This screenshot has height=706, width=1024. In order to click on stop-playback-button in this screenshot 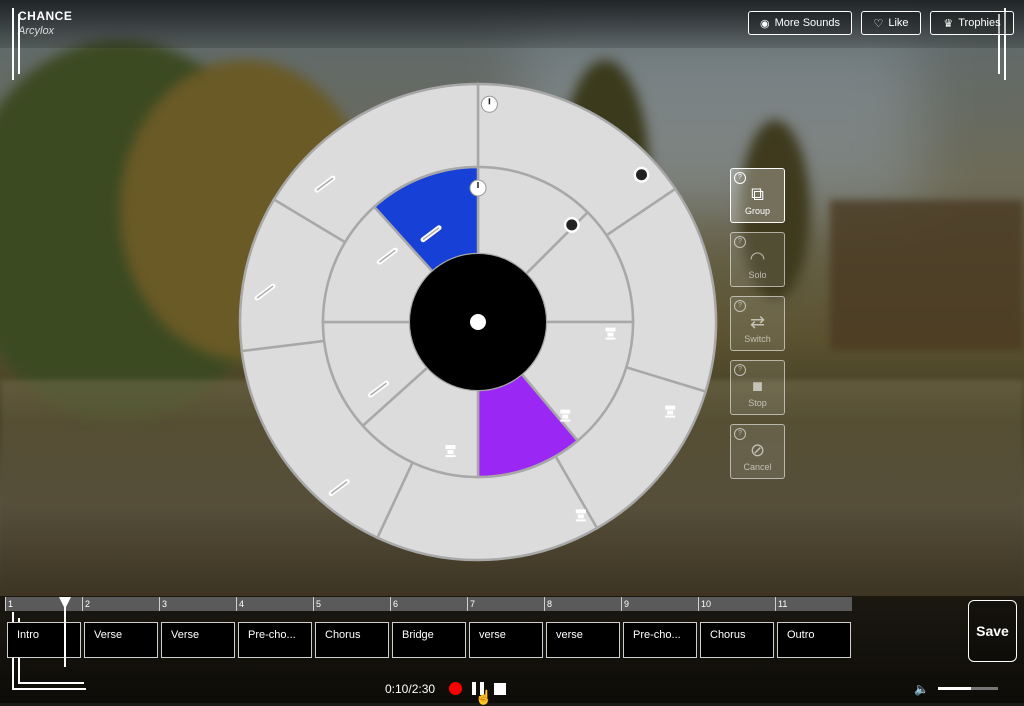, I will do `click(500, 689)`.